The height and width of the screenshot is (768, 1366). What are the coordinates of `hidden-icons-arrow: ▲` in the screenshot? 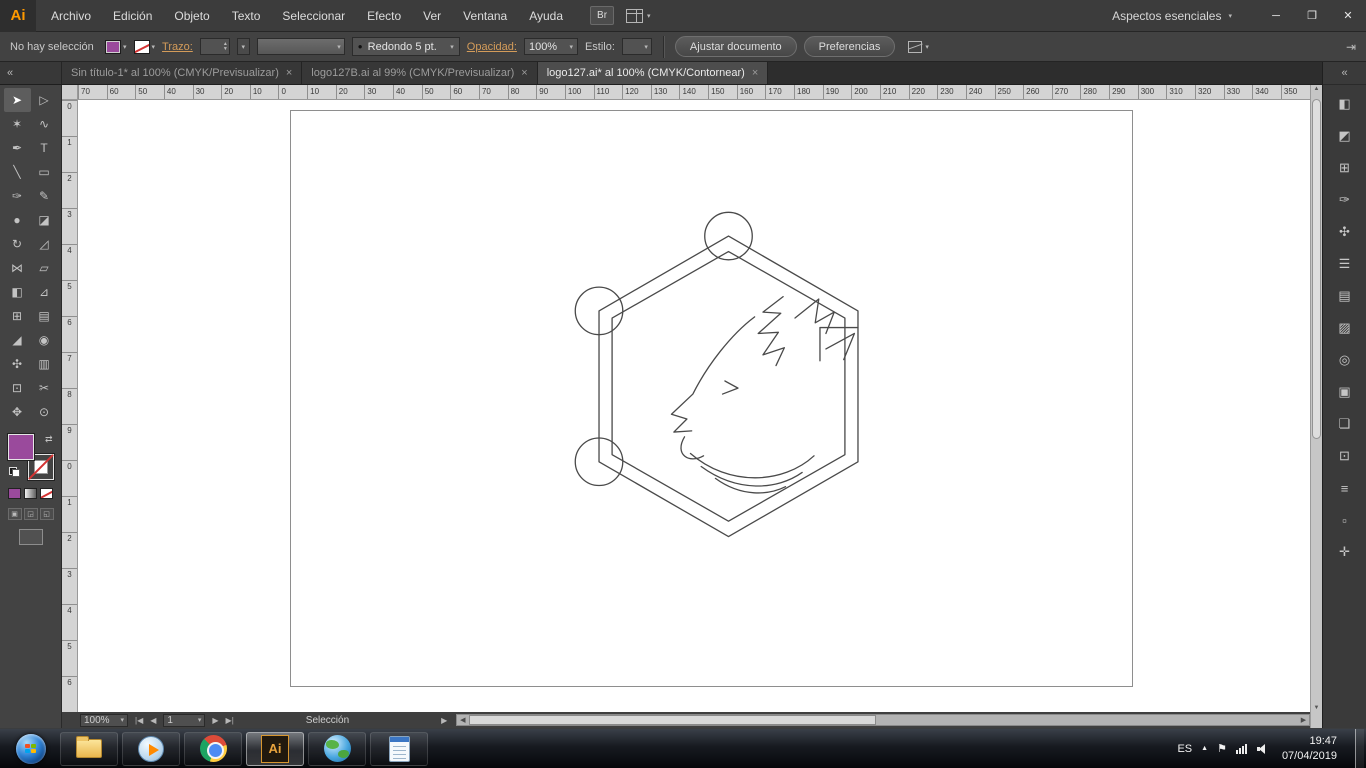 It's located at (1204, 748).